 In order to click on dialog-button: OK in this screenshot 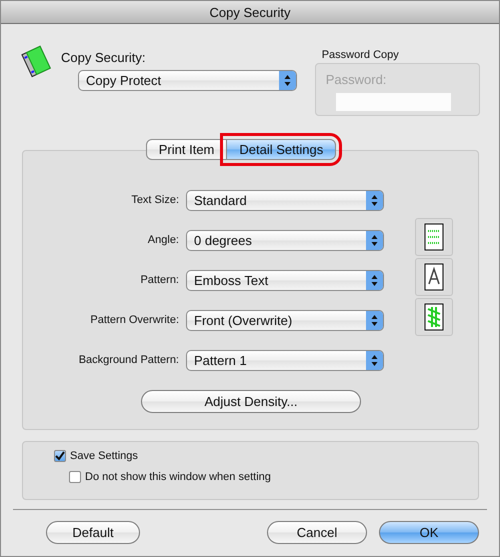, I will do `click(429, 532)`.